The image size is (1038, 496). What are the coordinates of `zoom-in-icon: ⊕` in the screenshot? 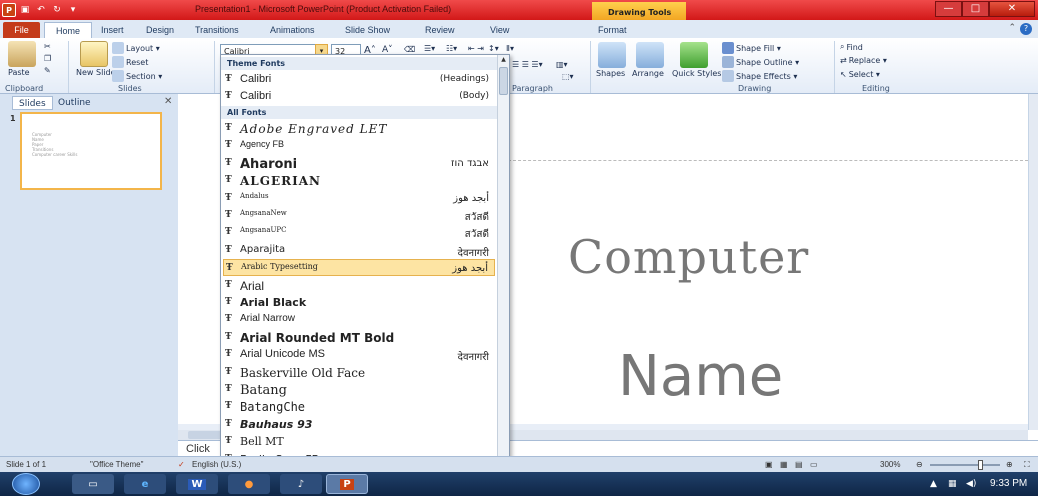 It's located at (1009, 464).